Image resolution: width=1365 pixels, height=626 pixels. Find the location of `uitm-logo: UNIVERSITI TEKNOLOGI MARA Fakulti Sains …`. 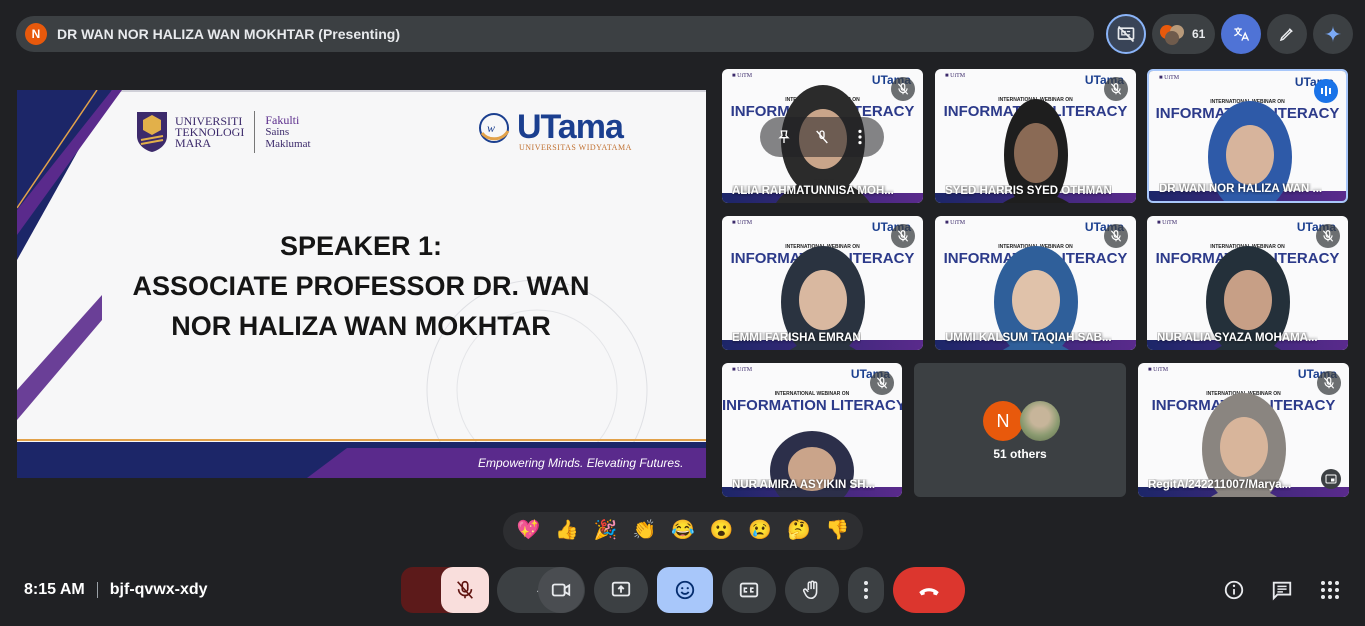

uitm-logo: UNIVERSITI TEKNOLOGI MARA Fakulti Sains … is located at coordinates (223, 132).